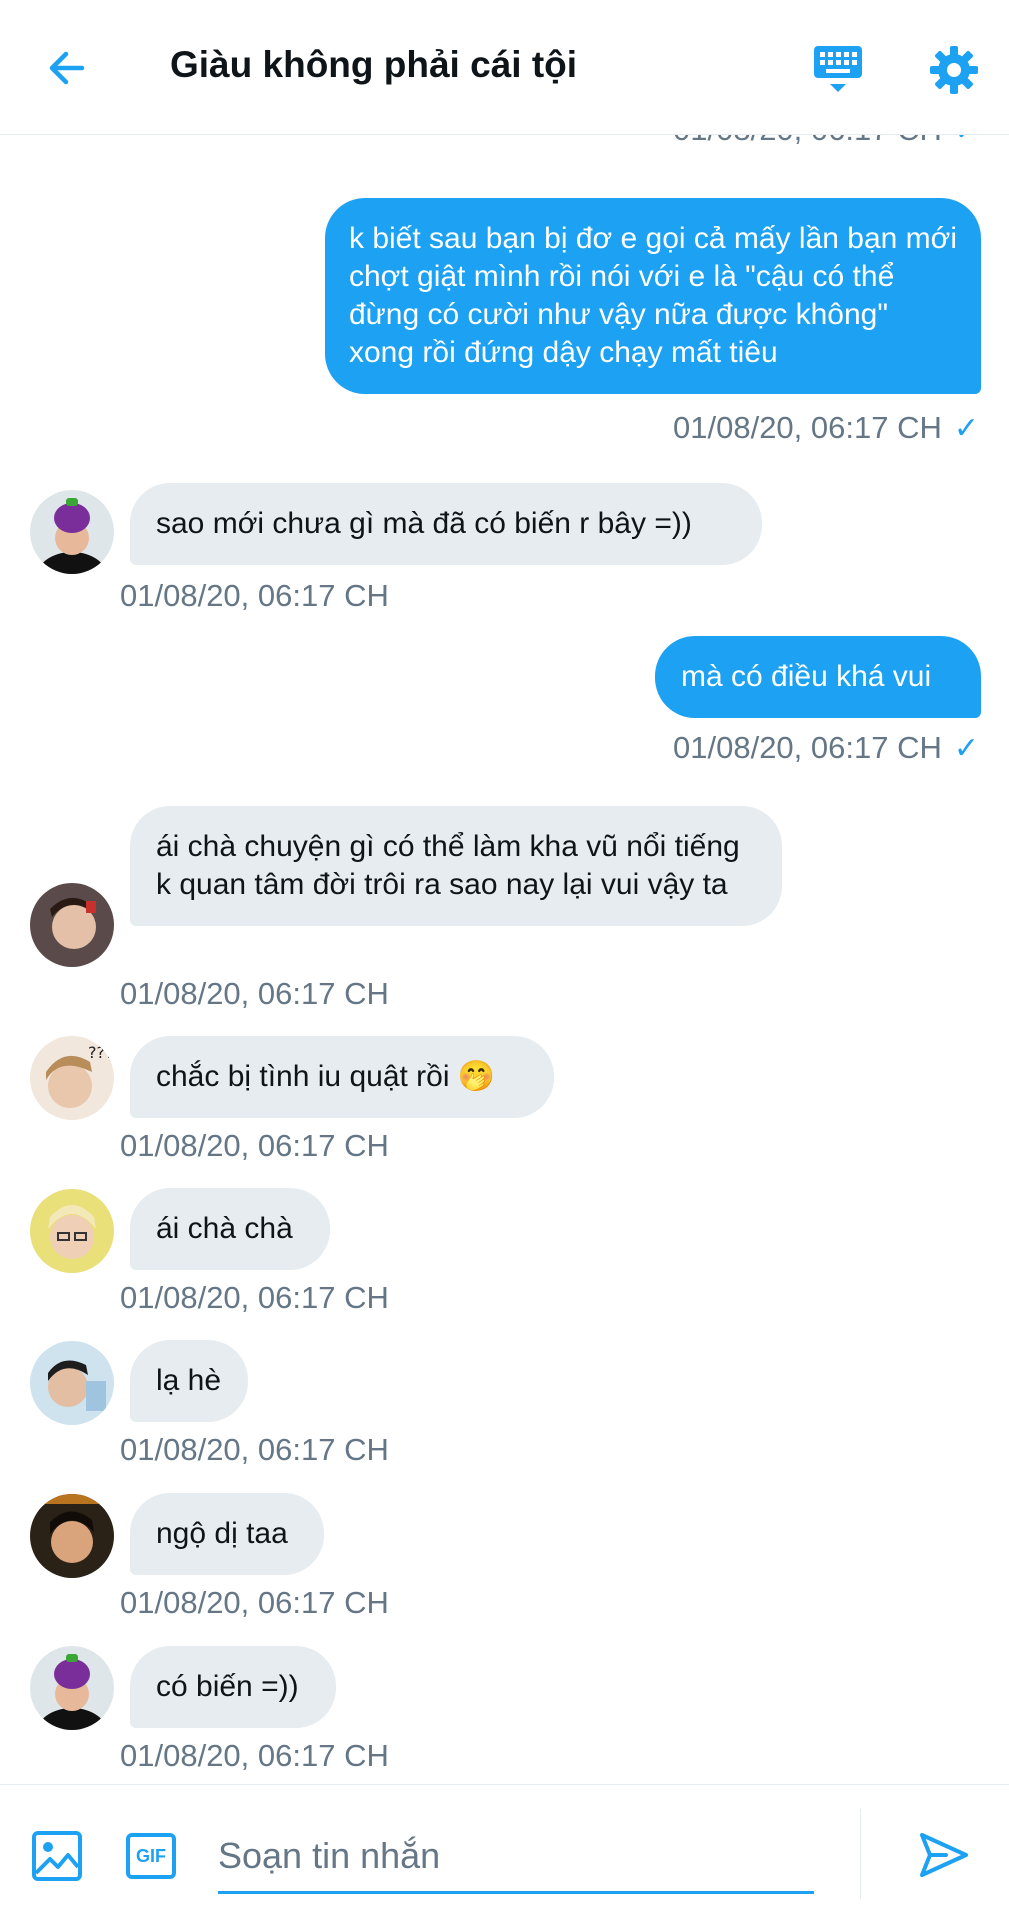 The height and width of the screenshot is (1921, 1009). Describe the element at coordinates (227, 1534) in the screenshot. I see `message-bubble-incoming: ngộ dị taa` at that location.